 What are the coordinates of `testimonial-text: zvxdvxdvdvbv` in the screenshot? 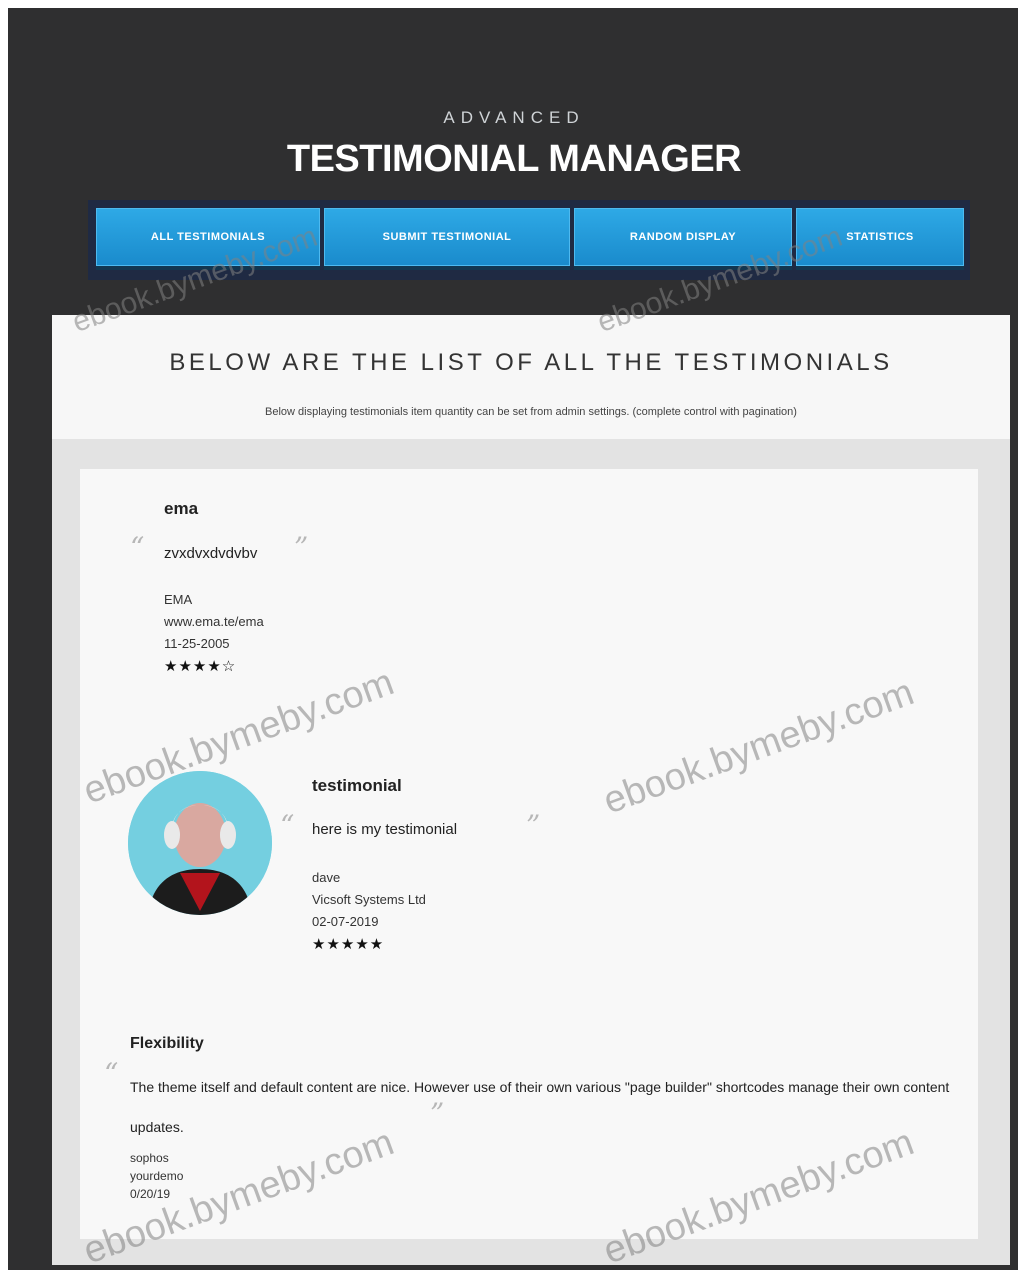 It's located at (211, 553).